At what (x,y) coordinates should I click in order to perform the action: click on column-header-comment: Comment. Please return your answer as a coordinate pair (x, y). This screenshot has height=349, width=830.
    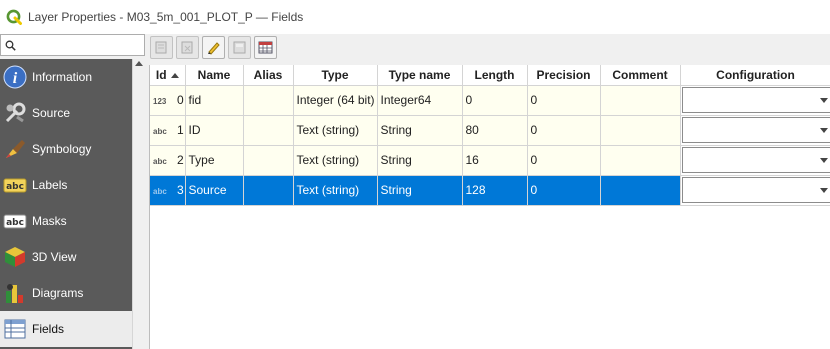
    Looking at the image, I should click on (640, 75).